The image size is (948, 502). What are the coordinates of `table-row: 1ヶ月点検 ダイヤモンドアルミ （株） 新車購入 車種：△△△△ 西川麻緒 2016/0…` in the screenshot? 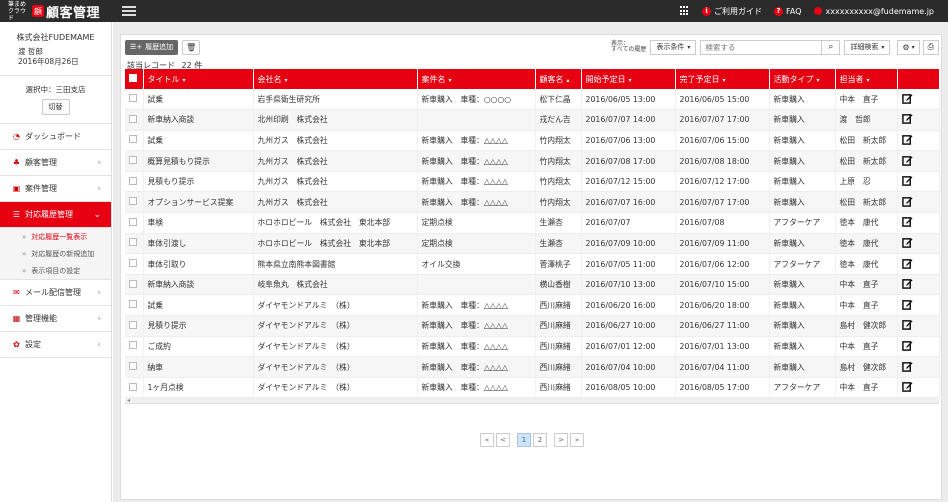 It's located at (532, 388).